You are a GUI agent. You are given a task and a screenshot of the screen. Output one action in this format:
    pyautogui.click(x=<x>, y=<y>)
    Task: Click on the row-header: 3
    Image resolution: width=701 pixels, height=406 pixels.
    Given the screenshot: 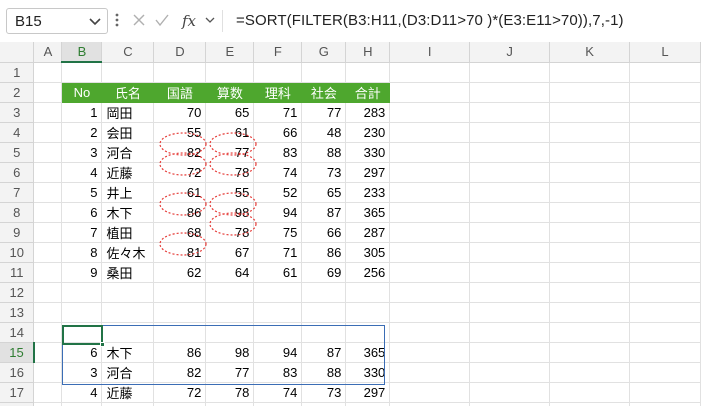 What is the action you would take?
    pyautogui.click(x=17, y=112)
    